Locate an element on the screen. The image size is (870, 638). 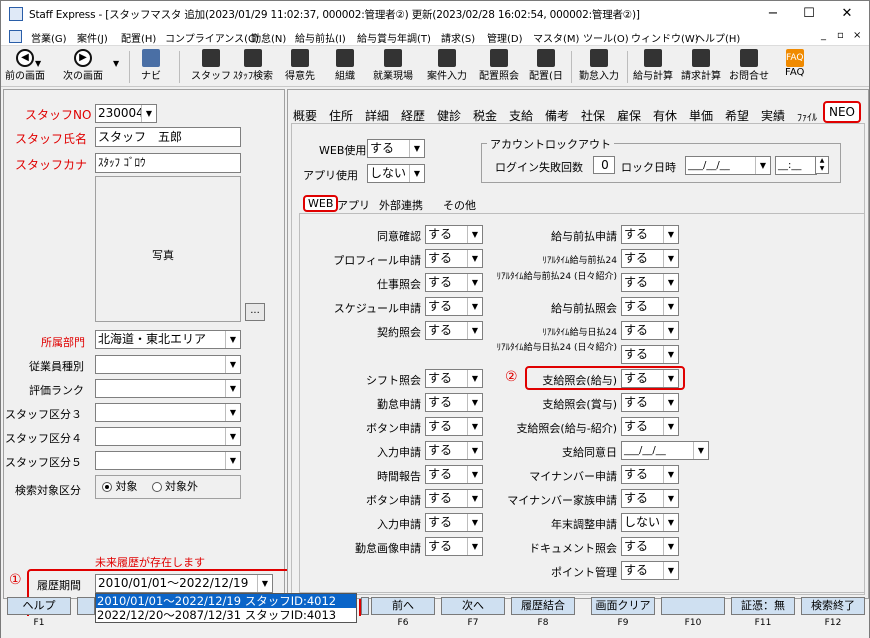
f10-button is located at coordinates (693, 606).